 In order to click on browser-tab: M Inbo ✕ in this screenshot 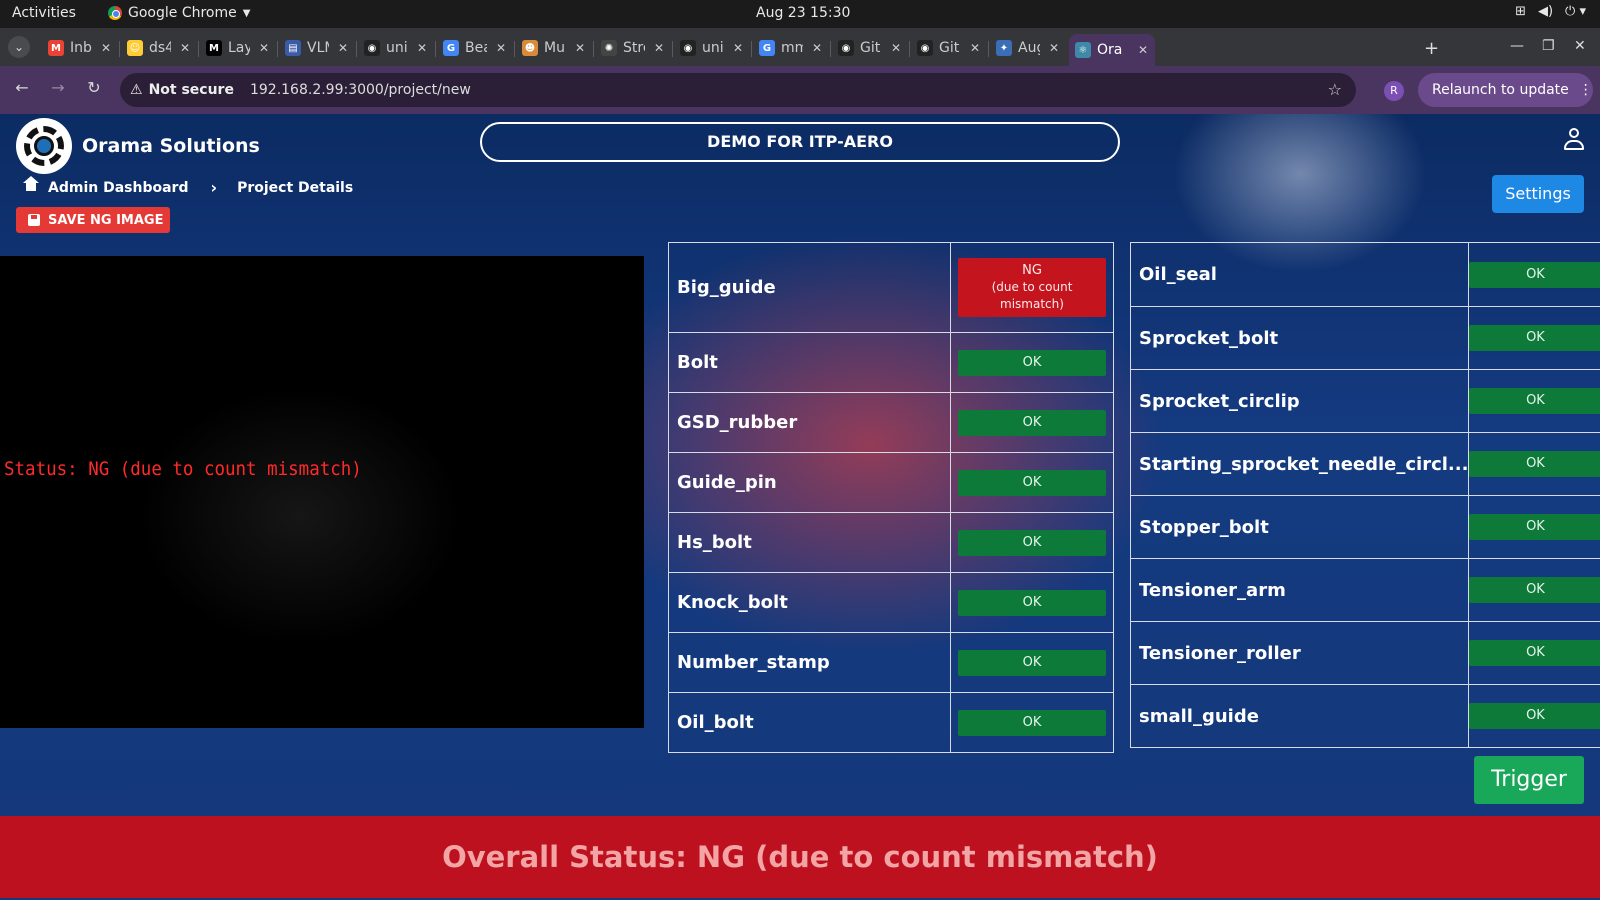, I will do `click(80, 48)`.